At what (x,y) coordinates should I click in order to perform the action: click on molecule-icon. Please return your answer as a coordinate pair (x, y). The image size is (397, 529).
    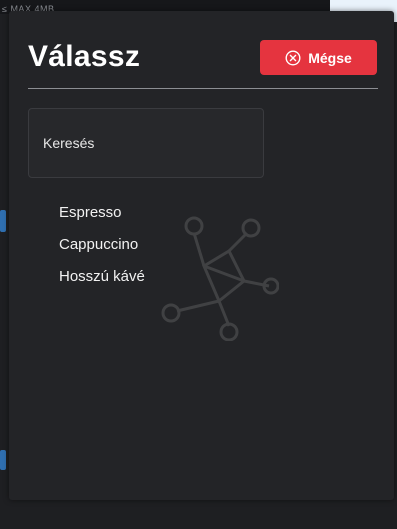
    Looking at the image, I should click on (220, 278).